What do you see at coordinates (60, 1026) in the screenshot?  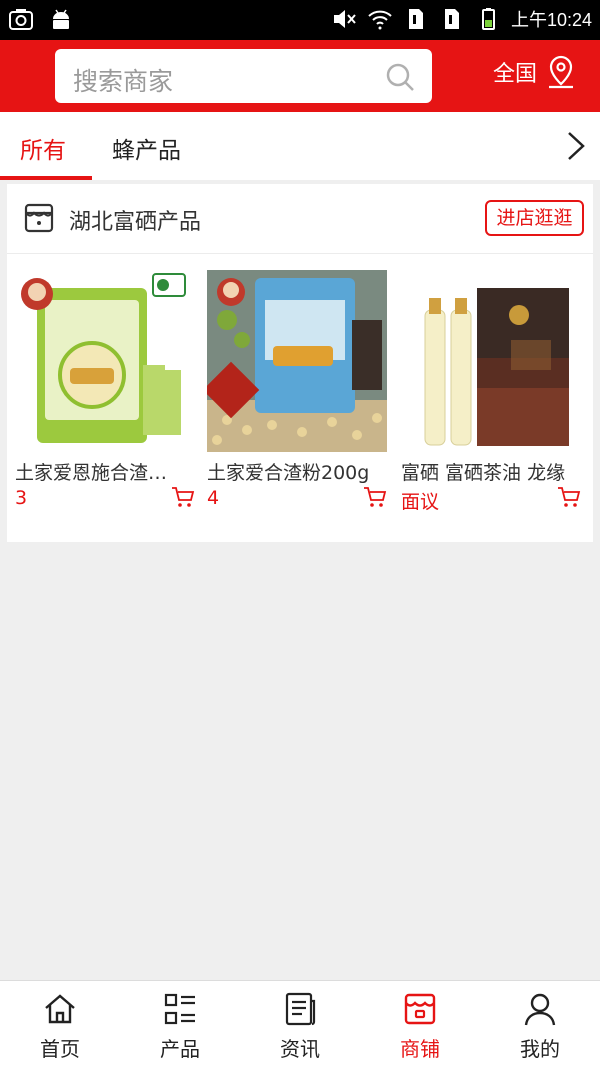 I see `nav-home: 首页` at bounding box center [60, 1026].